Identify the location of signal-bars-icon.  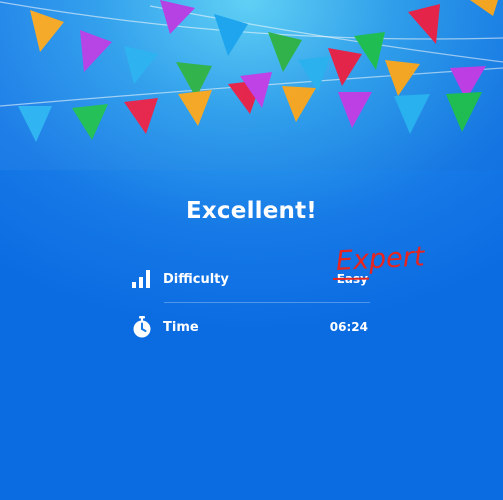
(141, 279).